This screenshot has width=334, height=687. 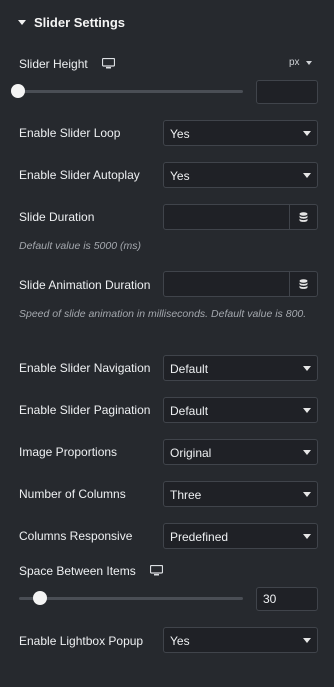 What do you see at coordinates (287, 599) in the screenshot?
I see `space-between-items-input` at bounding box center [287, 599].